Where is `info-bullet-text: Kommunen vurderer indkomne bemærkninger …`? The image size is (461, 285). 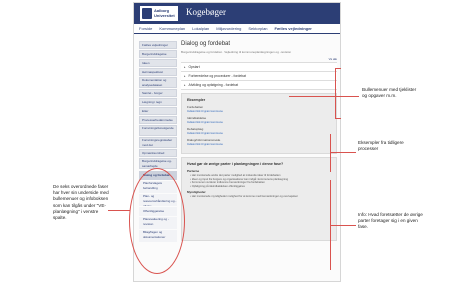
info-bullet-text: Kommunen vurderer indkomne bemærkninger … is located at coordinates (228, 183).